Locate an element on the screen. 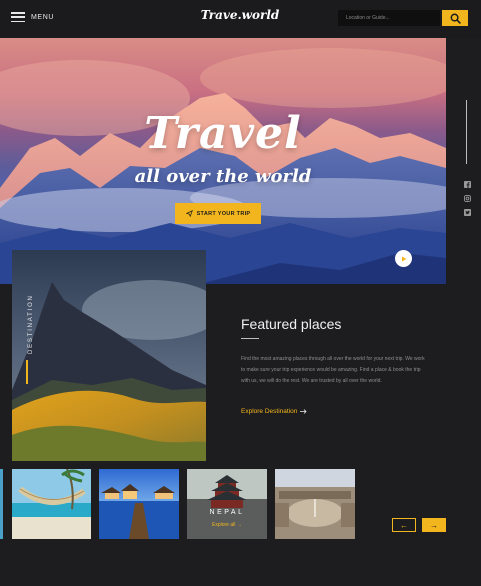 The height and width of the screenshot is (586, 481). hamburger-icon is located at coordinates (18, 17).